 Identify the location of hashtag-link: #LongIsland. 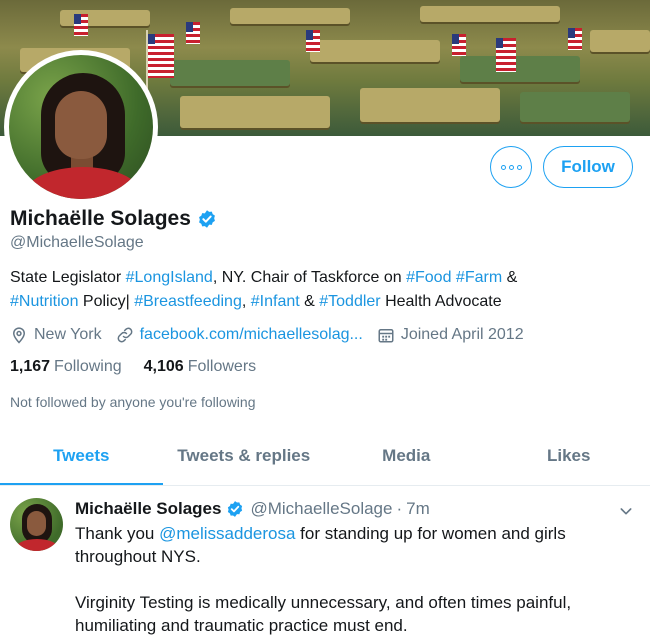
(169, 277).